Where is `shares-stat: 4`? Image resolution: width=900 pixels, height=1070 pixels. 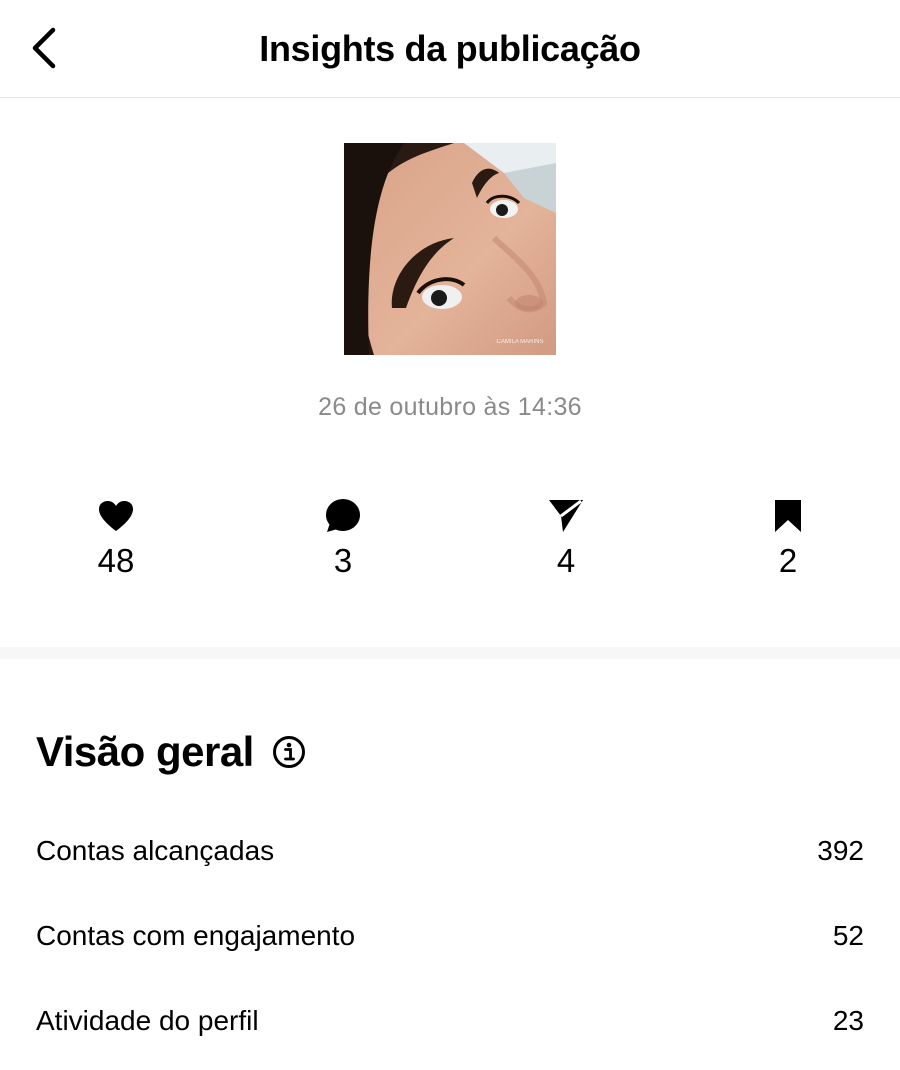
shares-stat: 4 is located at coordinates (566, 538).